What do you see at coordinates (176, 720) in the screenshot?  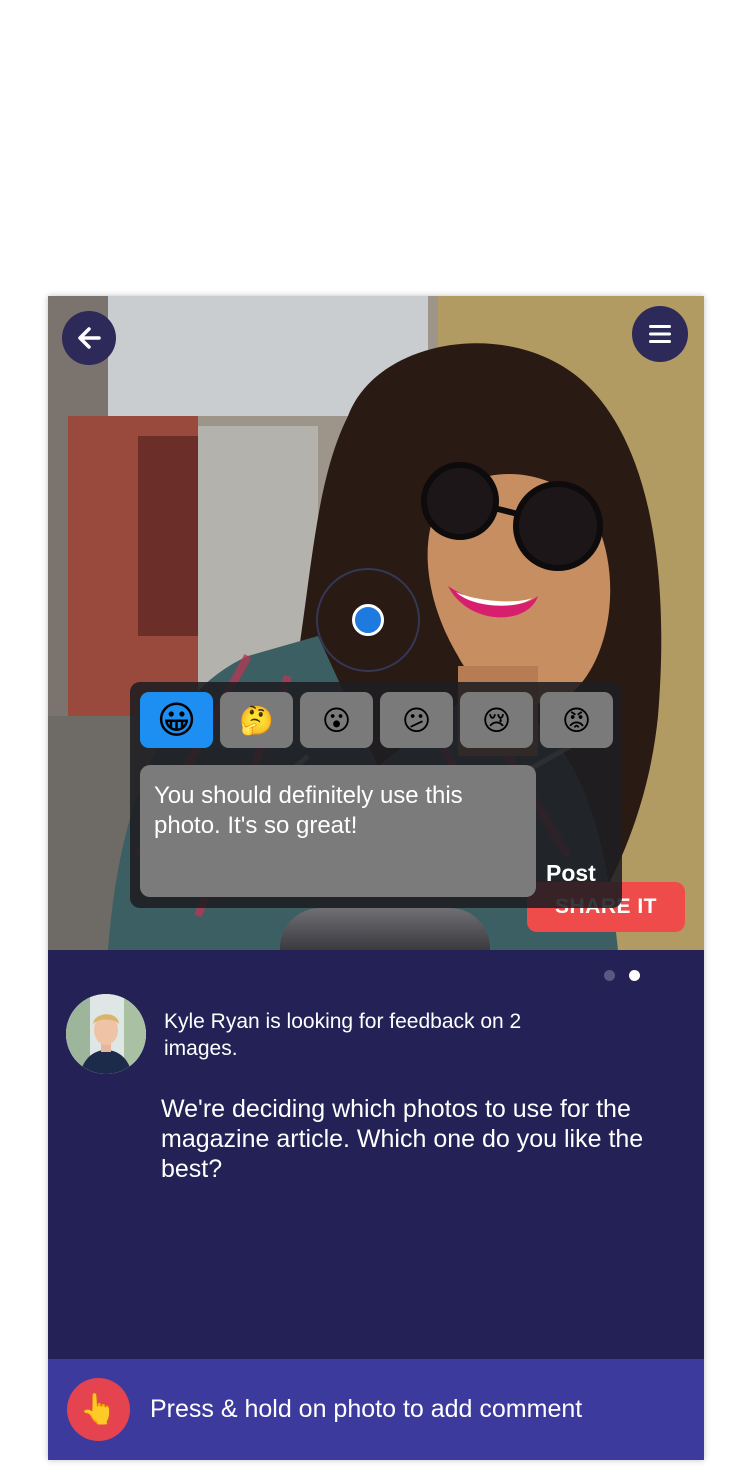 I see `emoji-grinning-button: 😀` at bounding box center [176, 720].